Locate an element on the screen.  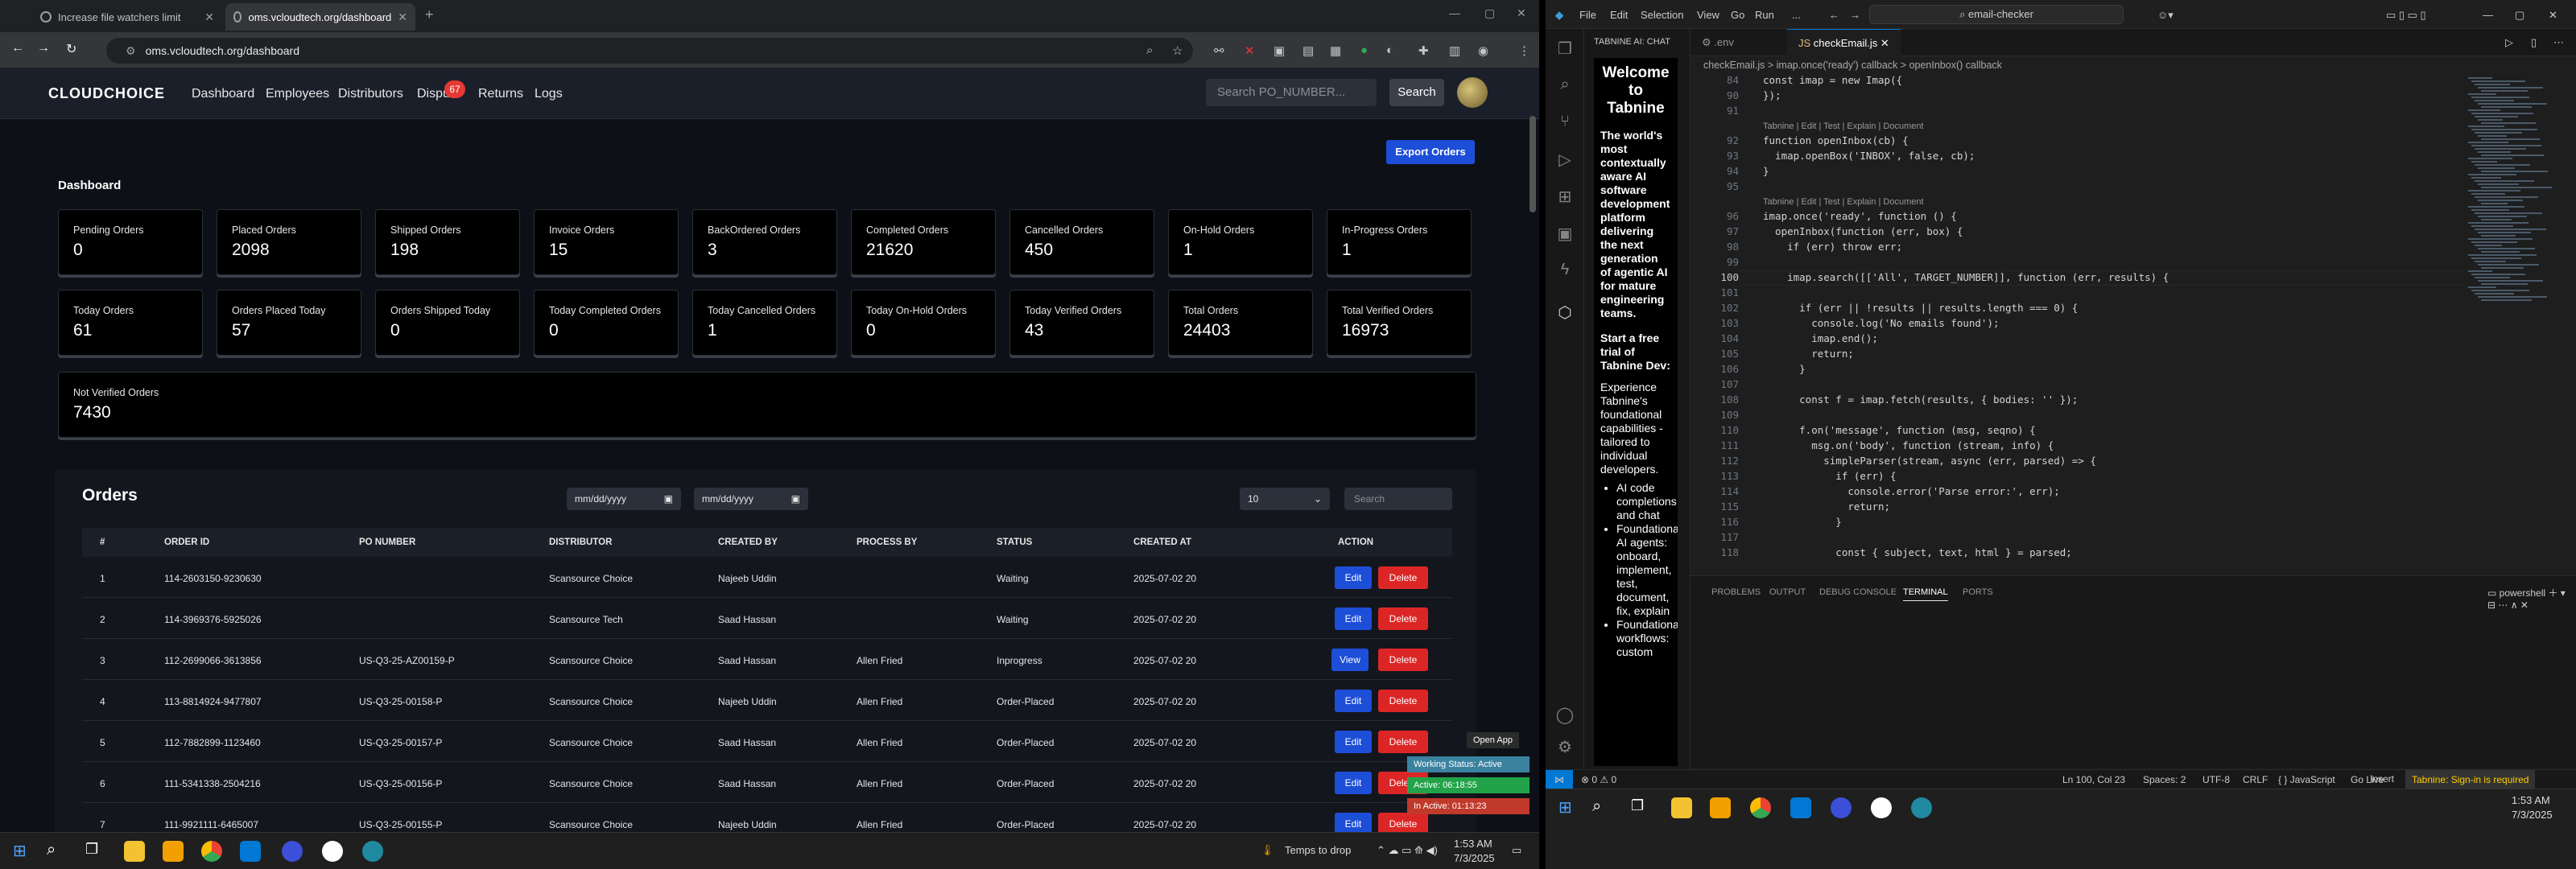
store-icon is located at coordinates (1720, 807).